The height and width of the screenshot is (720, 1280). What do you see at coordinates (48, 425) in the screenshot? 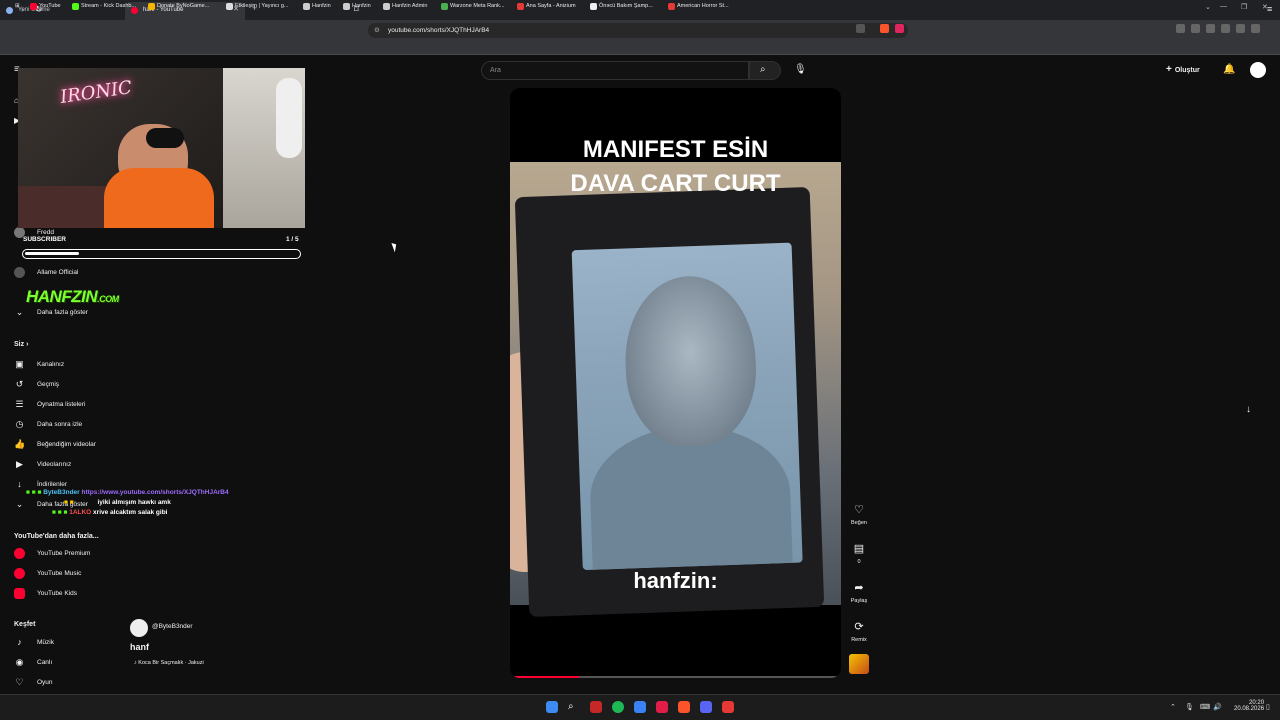
I see `sidebar-item-watch-later: ◷ Daha sonra izle` at bounding box center [48, 425].